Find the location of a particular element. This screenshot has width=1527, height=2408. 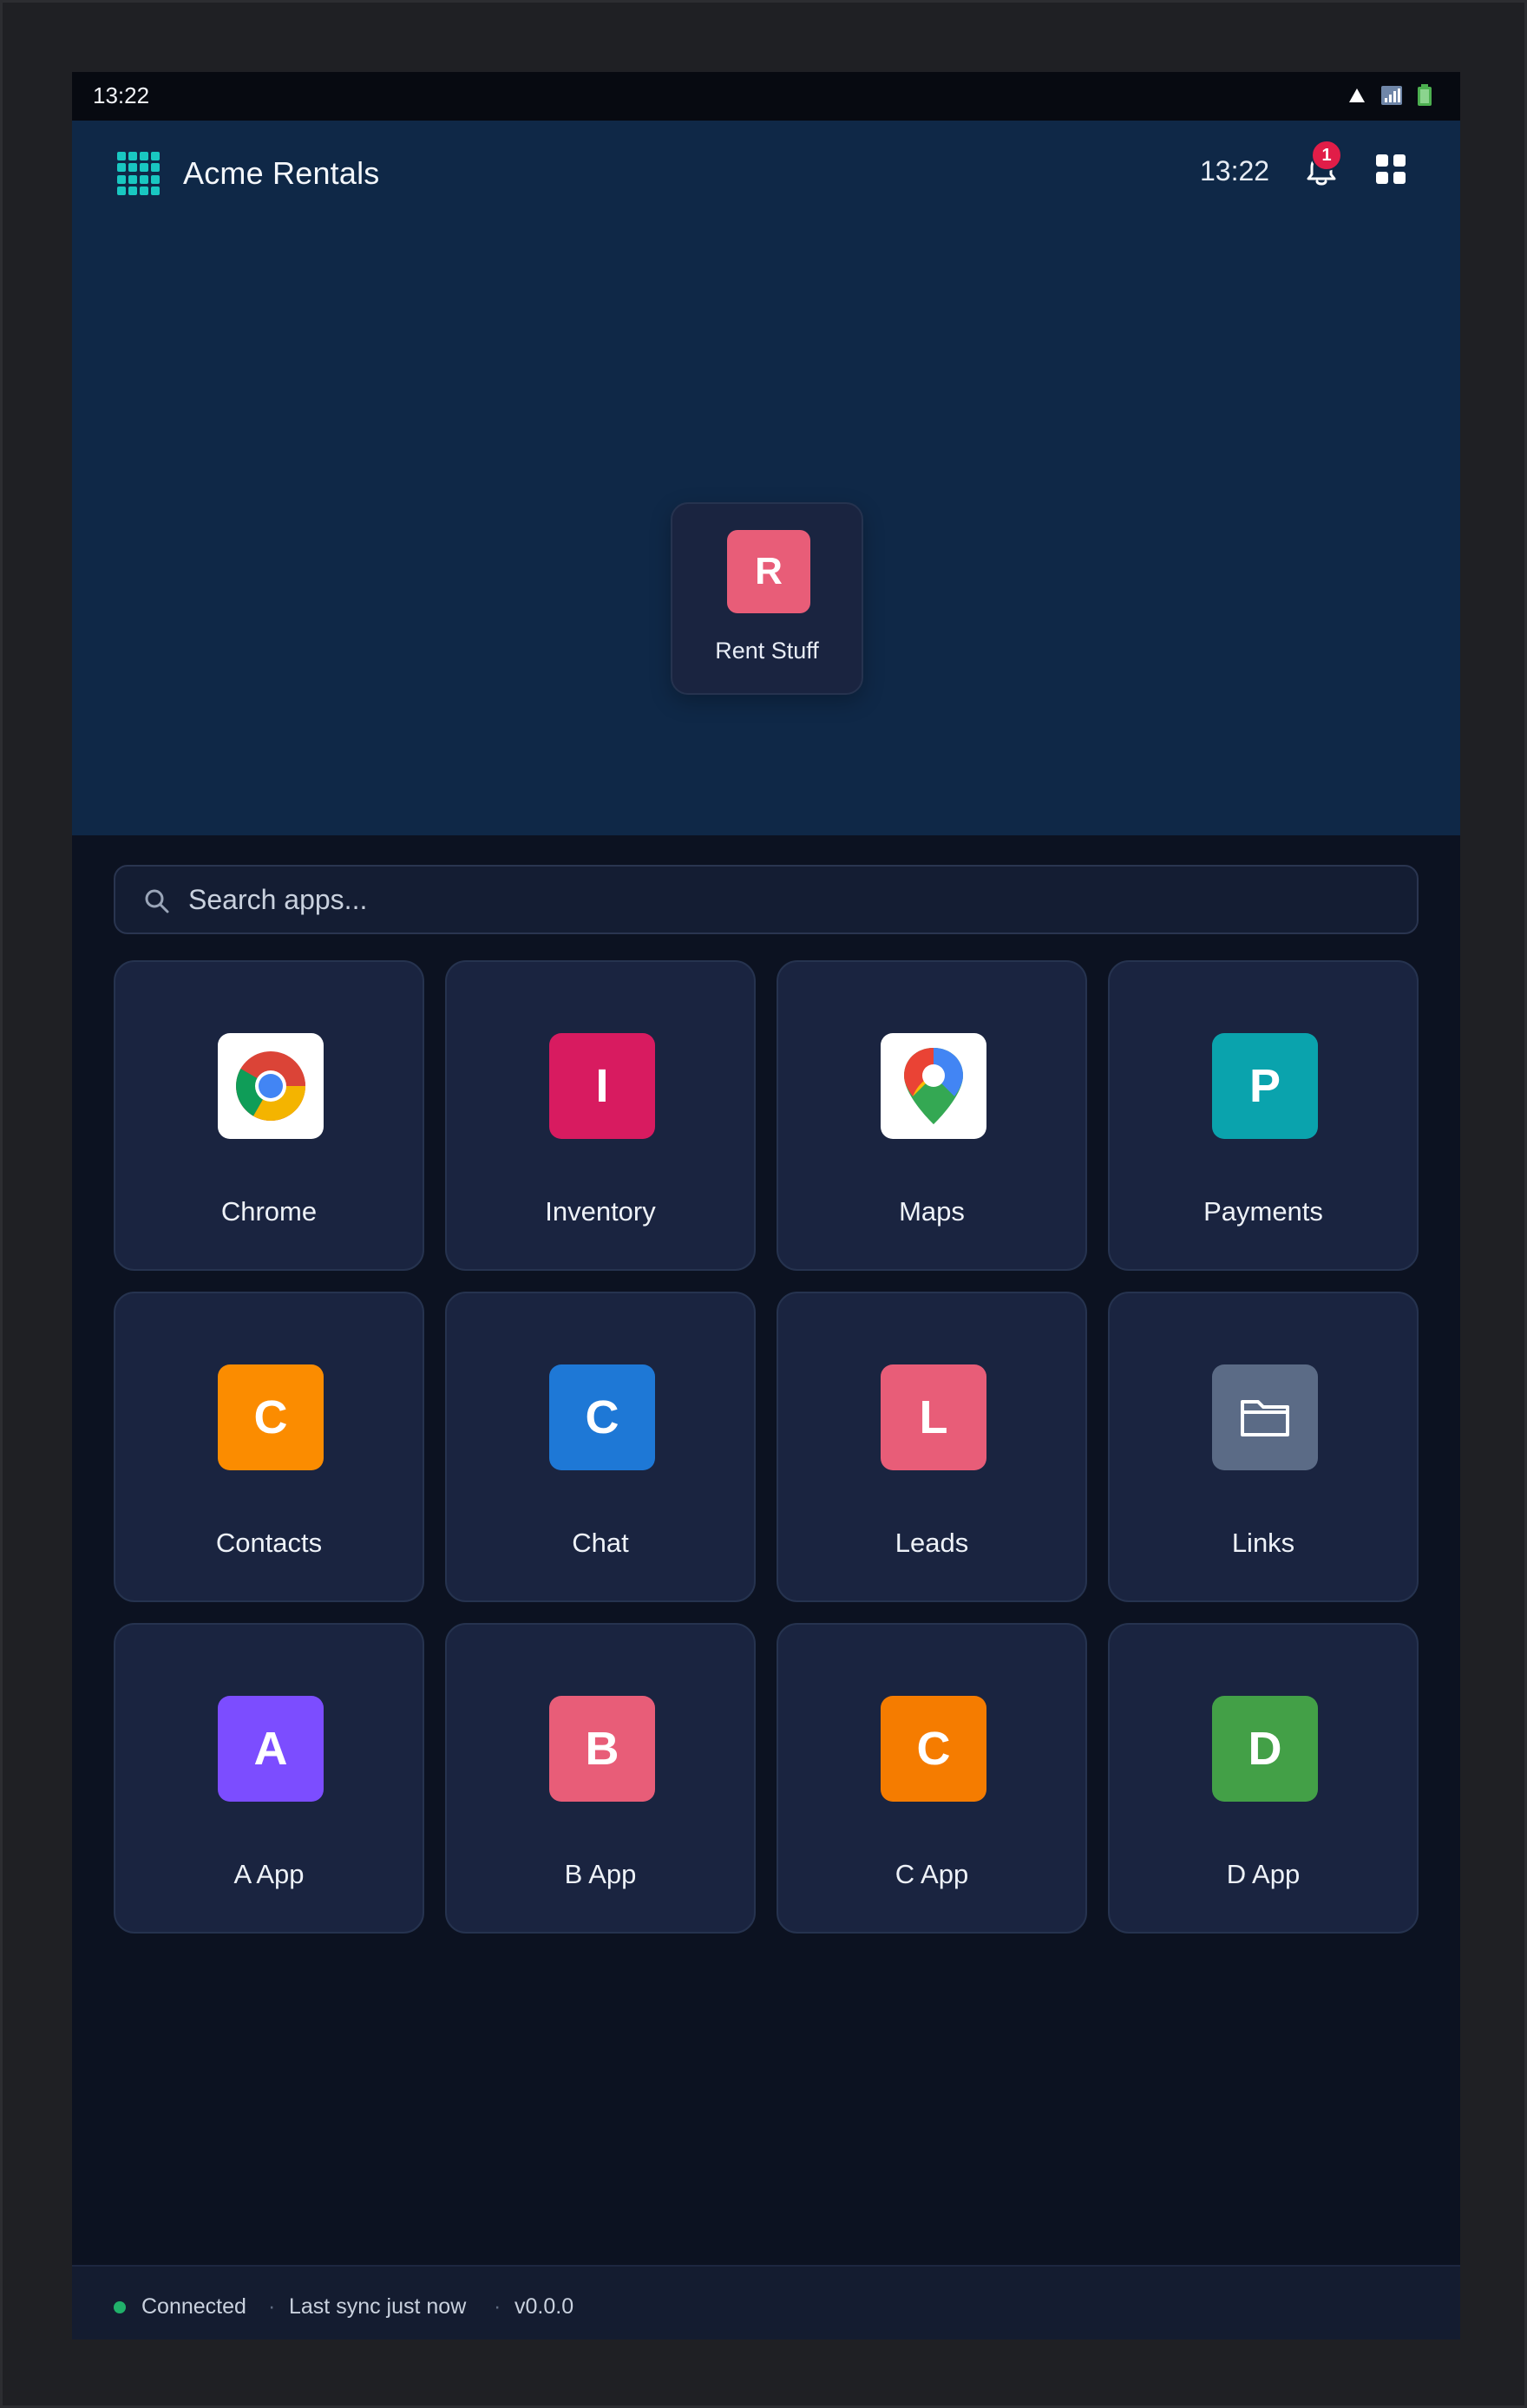

c-app-icon: C is located at coordinates (933, 1749).